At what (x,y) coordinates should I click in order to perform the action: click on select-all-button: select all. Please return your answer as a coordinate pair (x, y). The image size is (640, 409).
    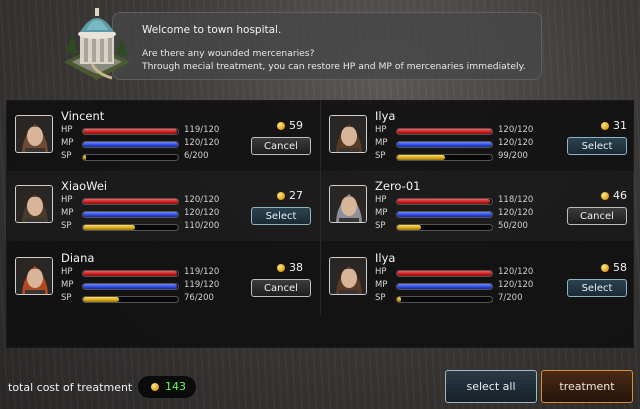
    Looking at the image, I should click on (491, 386).